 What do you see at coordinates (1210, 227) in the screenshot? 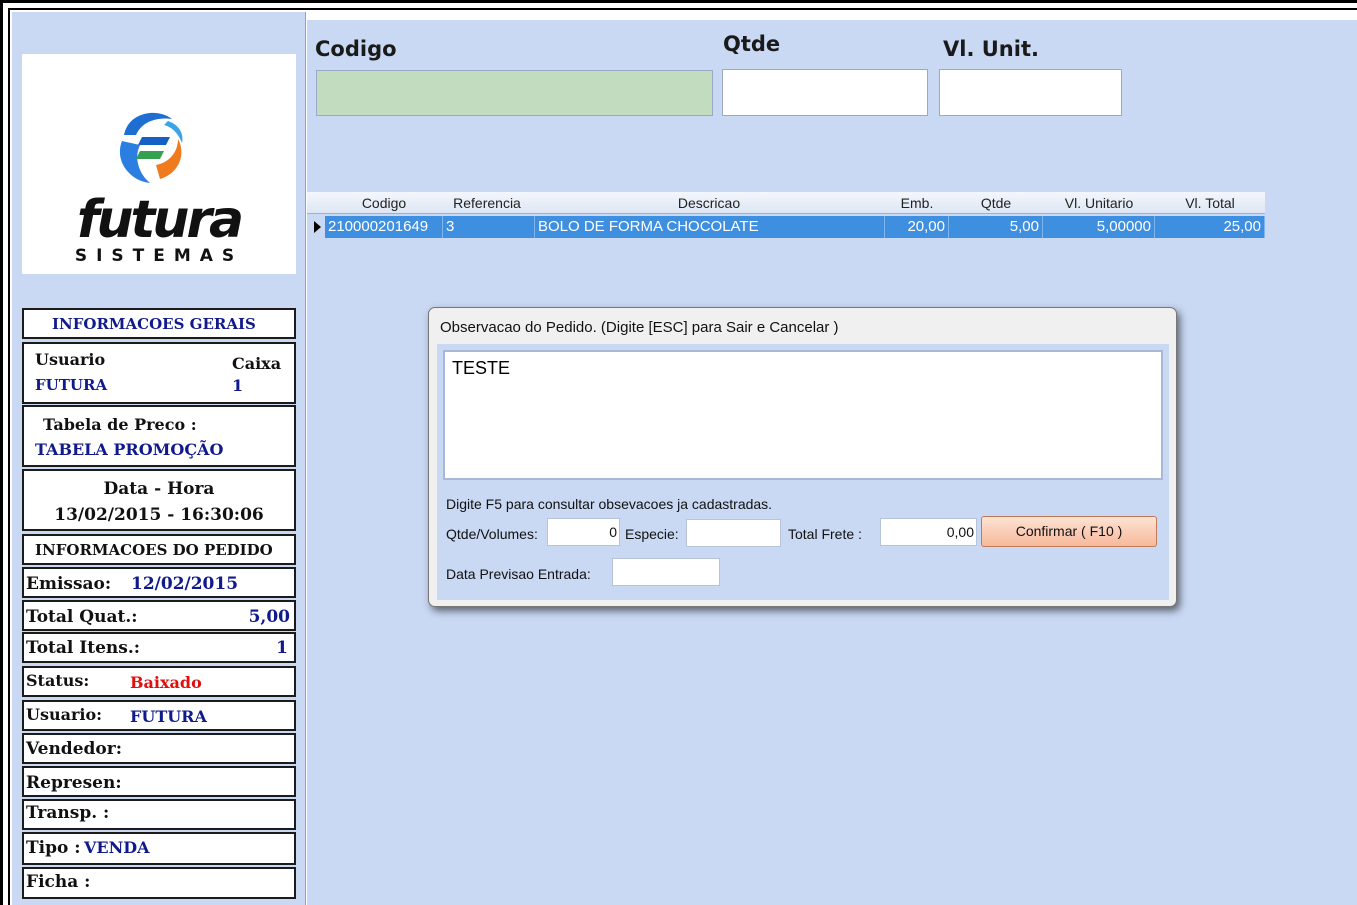
I see `cell-vl-total: 25,00` at bounding box center [1210, 227].